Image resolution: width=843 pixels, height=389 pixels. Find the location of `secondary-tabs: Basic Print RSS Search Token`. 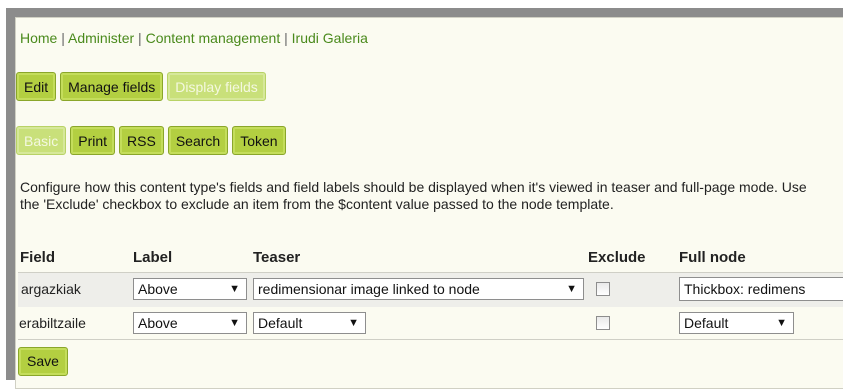

secondary-tabs: Basic Print RSS Search Token is located at coordinates (151, 140).